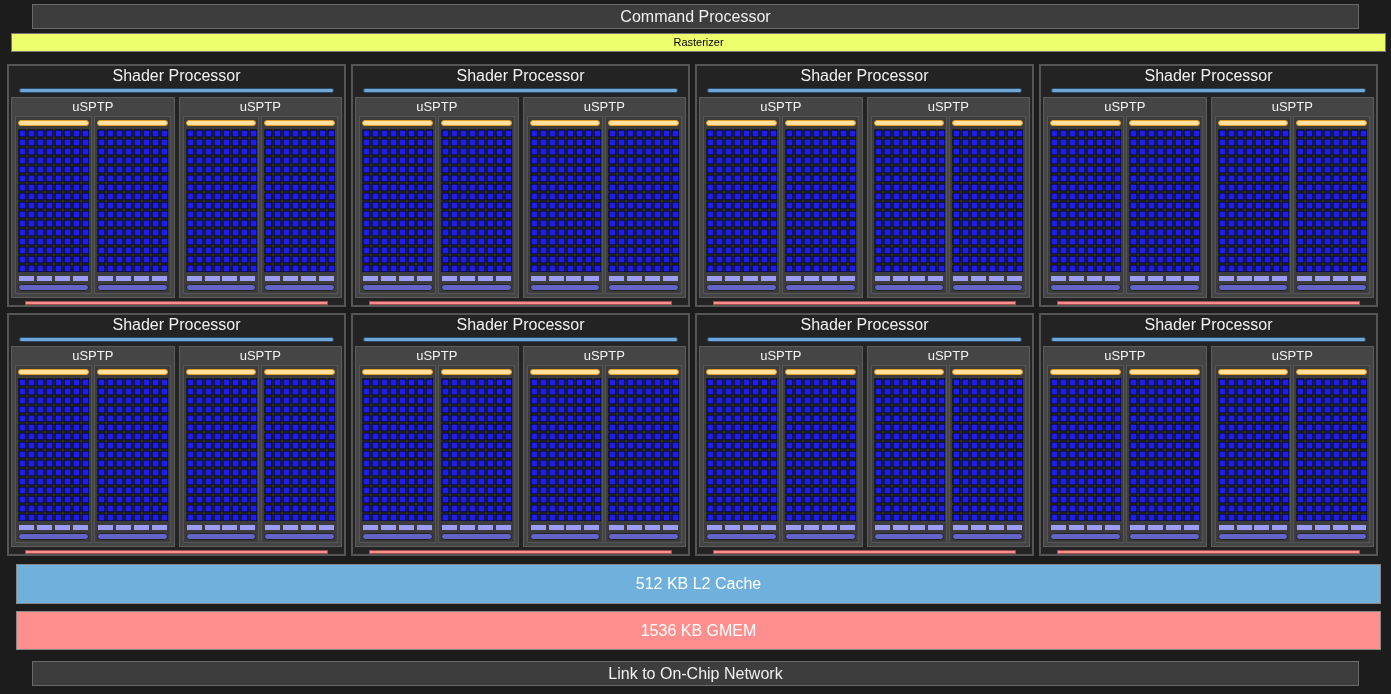 This screenshot has width=1391, height=694. What do you see at coordinates (698, 630) in the screenshot?
I see `gmem-block: 1536 KB GMEM` at bounding box center [698, 630].